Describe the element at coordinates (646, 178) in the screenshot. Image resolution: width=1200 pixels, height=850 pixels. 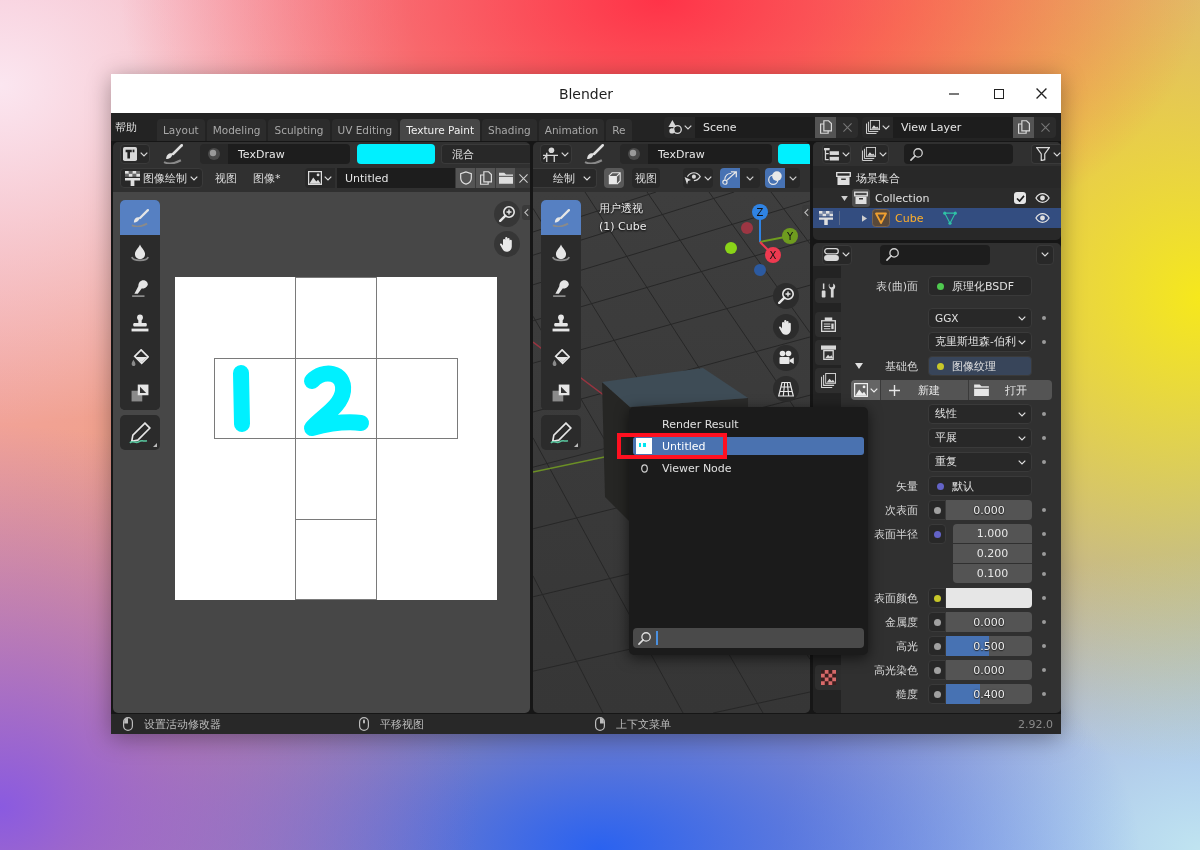
I see `header-menu: 视图` at that location.